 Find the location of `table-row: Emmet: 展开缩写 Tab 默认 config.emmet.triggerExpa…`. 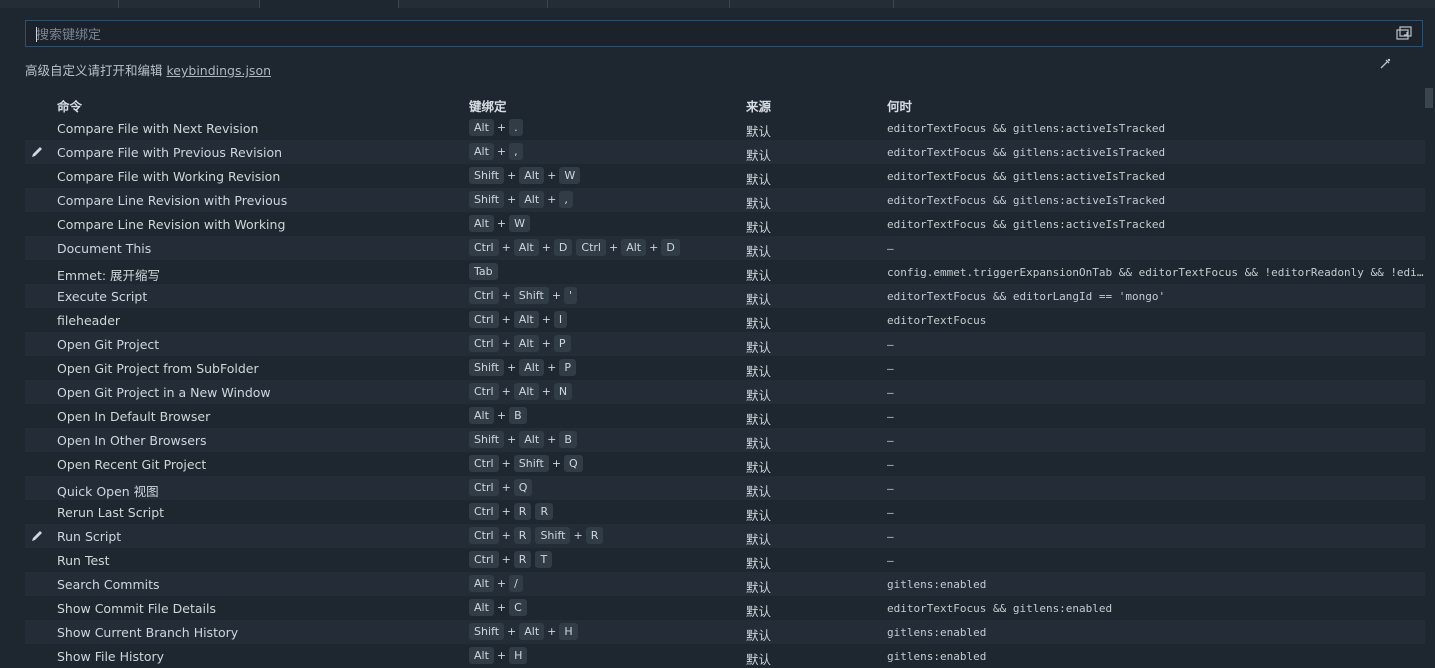

table-row: Emmet: 展开缩写 Tab 默认 config.emmet.triggerExpa… is located at coordinates (726, 272).